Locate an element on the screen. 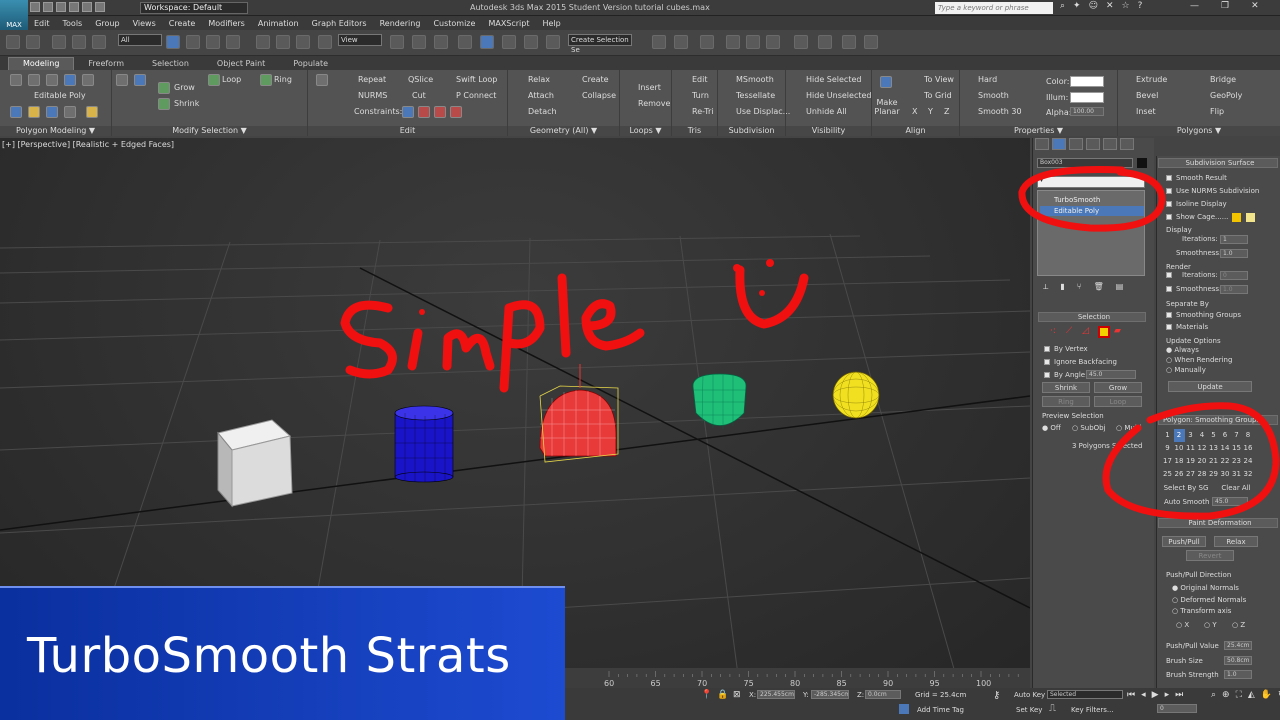  menu-customize: Customize is located at coordinates (454, 23).